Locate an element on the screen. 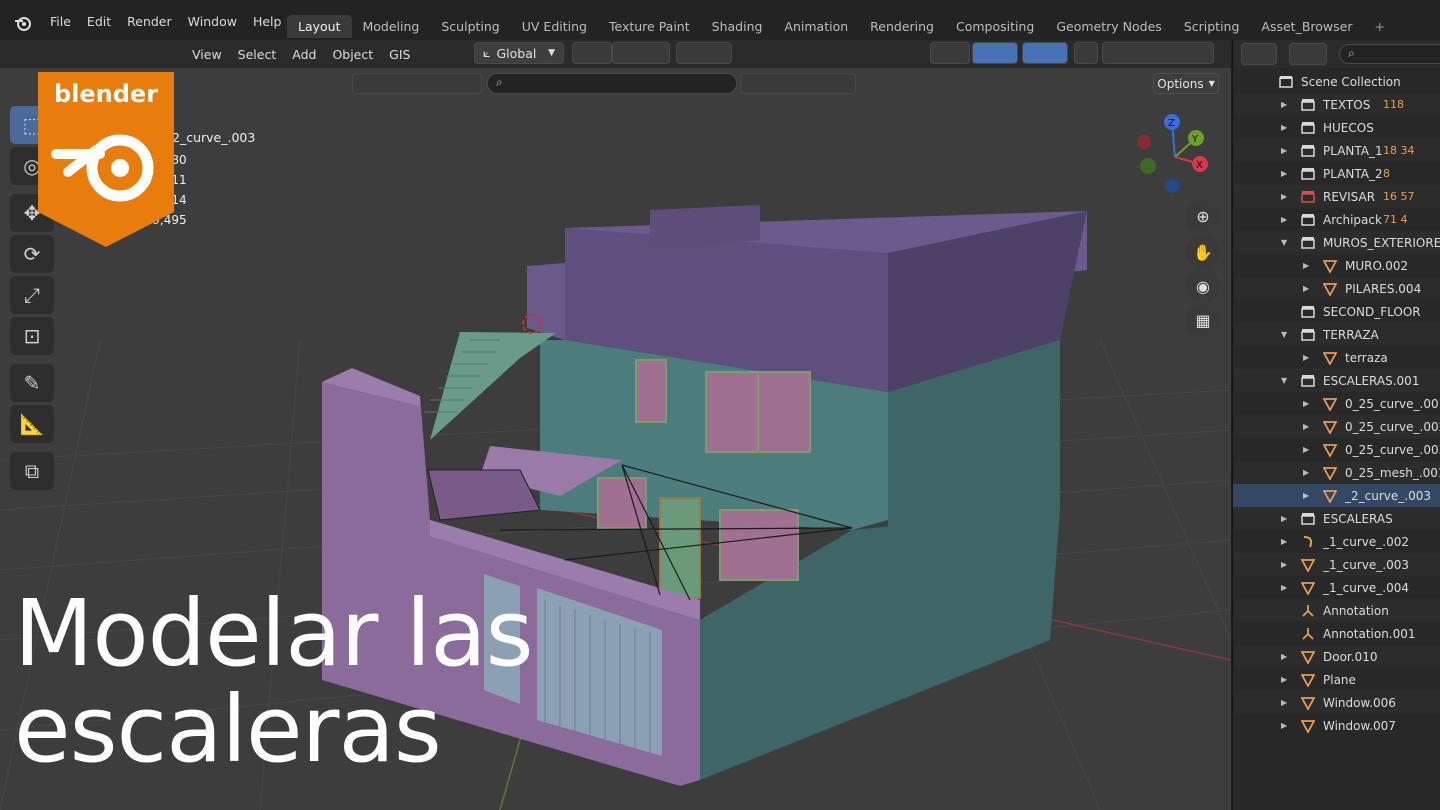  vp-menu-select: Select is located at coordinates (257, 54).